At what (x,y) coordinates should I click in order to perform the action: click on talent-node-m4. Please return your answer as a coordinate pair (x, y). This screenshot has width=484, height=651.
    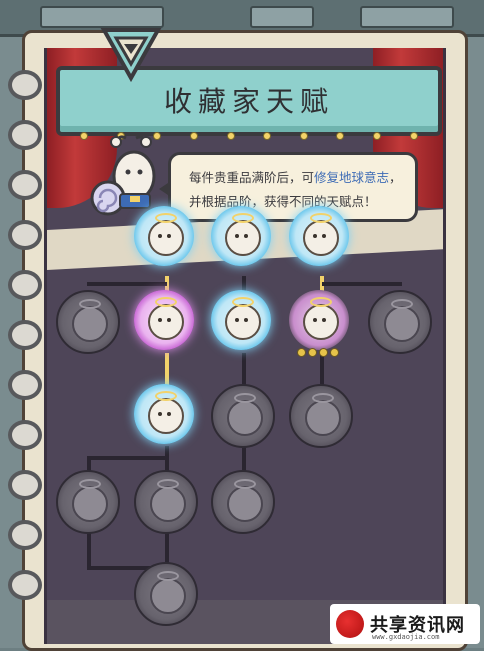
    Looking at the image, I should click on (319, 320).